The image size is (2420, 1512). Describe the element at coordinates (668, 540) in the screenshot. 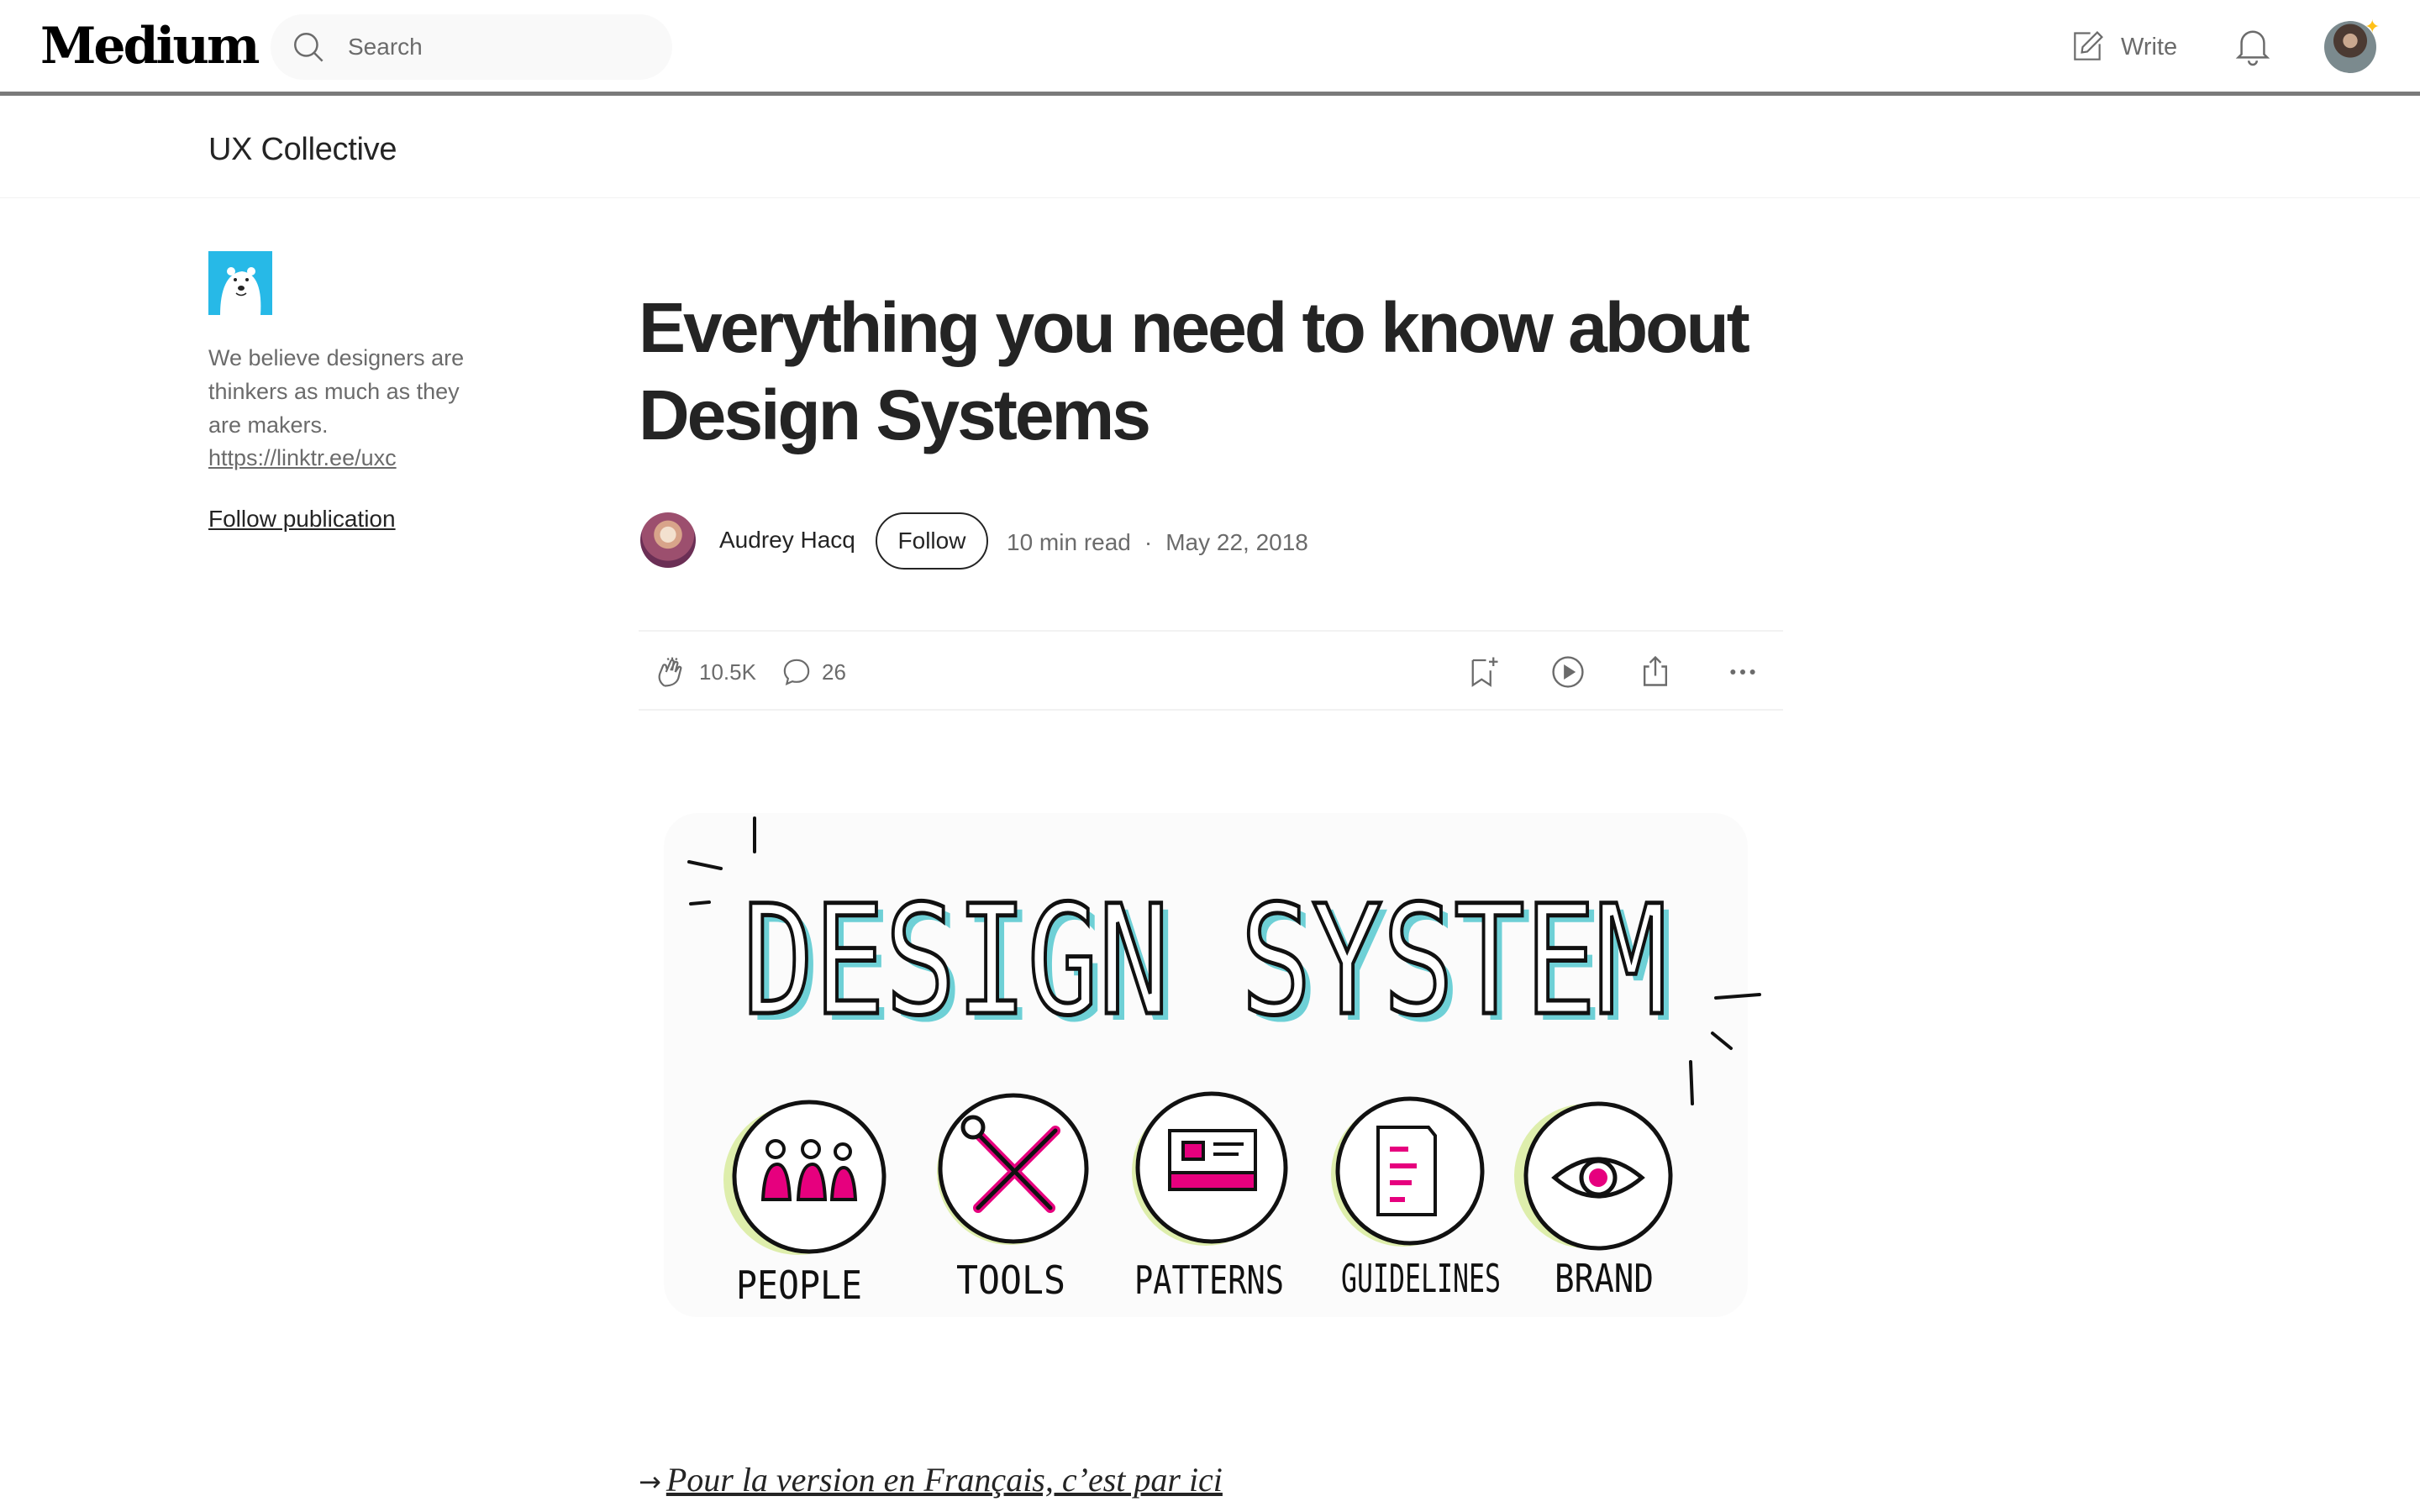

I see `author-avatar` at that location.